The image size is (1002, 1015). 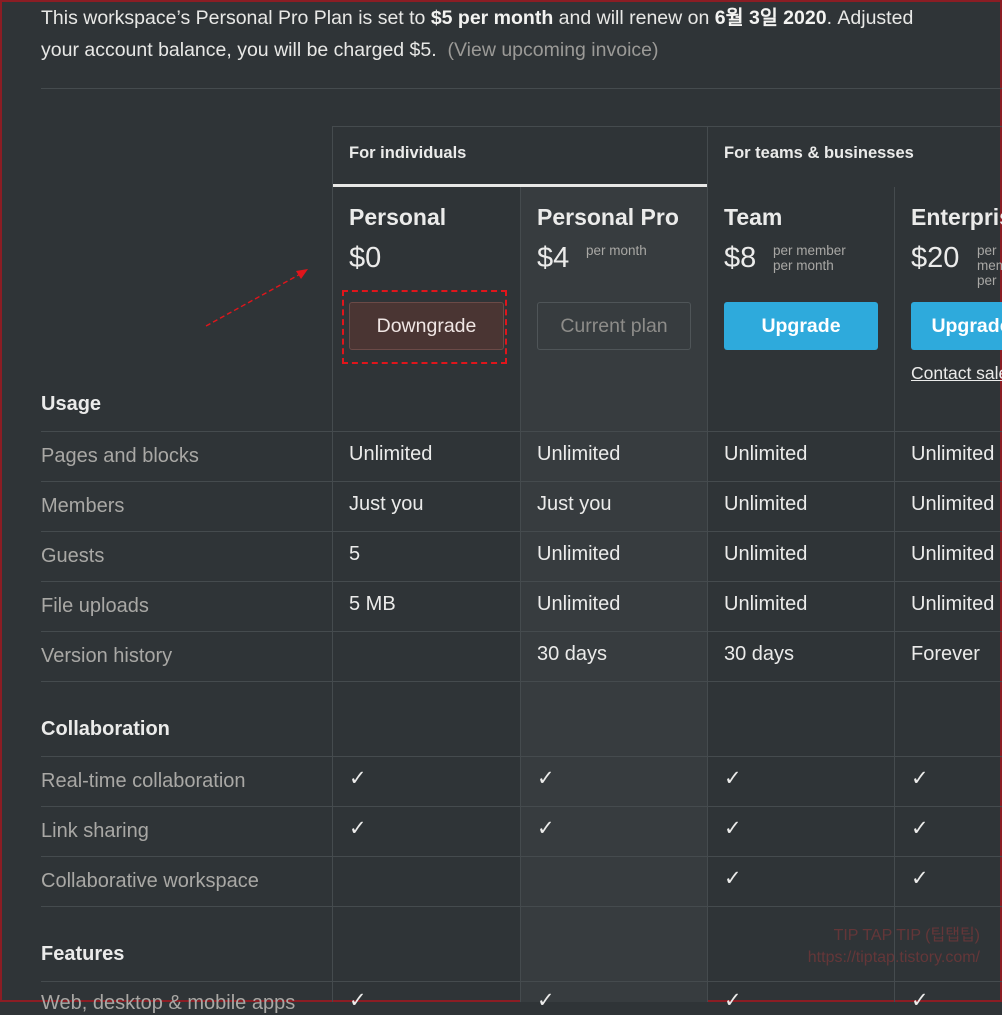 I want to click on annotation-highlight-box, so click(x=424, y=327).